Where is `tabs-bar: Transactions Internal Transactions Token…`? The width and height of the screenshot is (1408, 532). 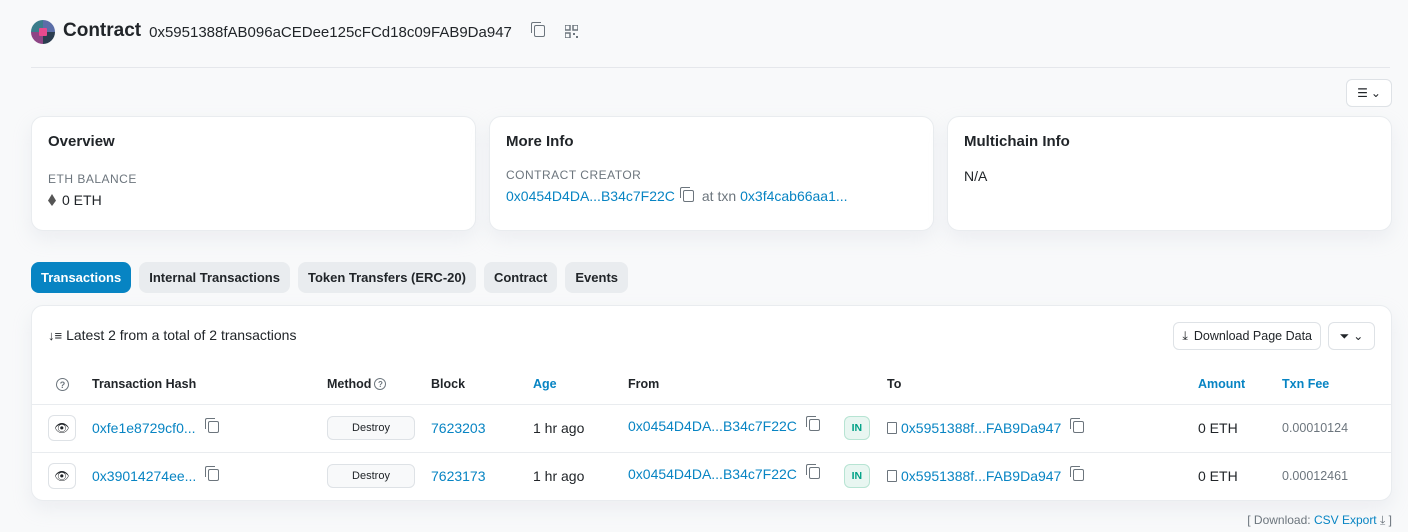
tabs-bar: Transactions Internal Transactions Token… is located at coordinates (330, 277).